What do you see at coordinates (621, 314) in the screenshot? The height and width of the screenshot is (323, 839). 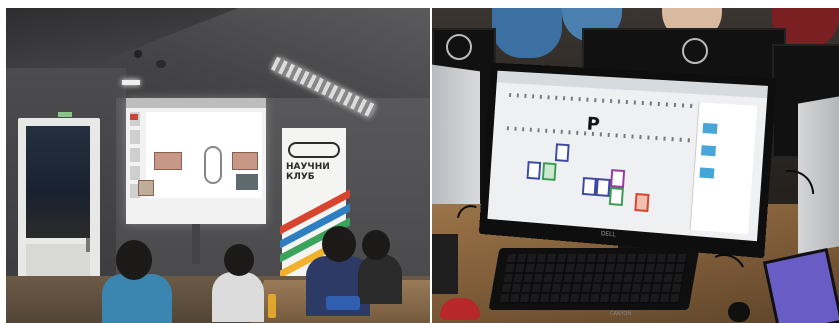 I see `keyboard-brand-label: CANYON` at bounding box center [621, 314].